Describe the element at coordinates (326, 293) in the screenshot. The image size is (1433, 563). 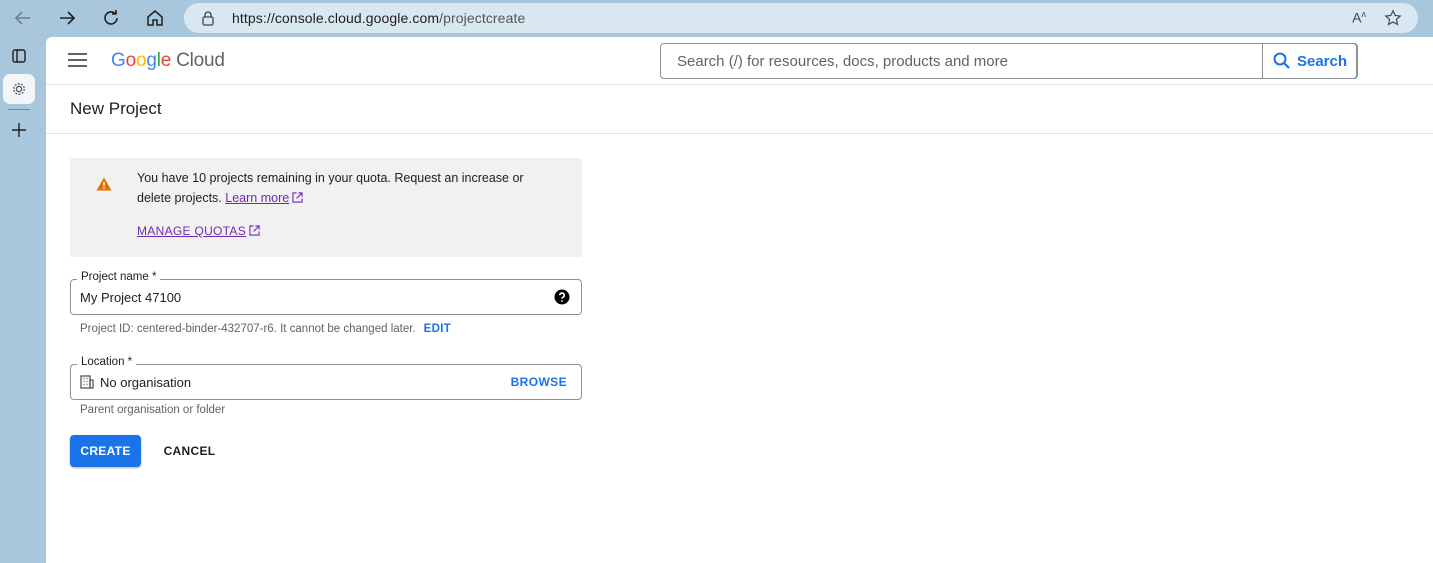
I see `project-name-field: Project name * My Project 47100` at that location.